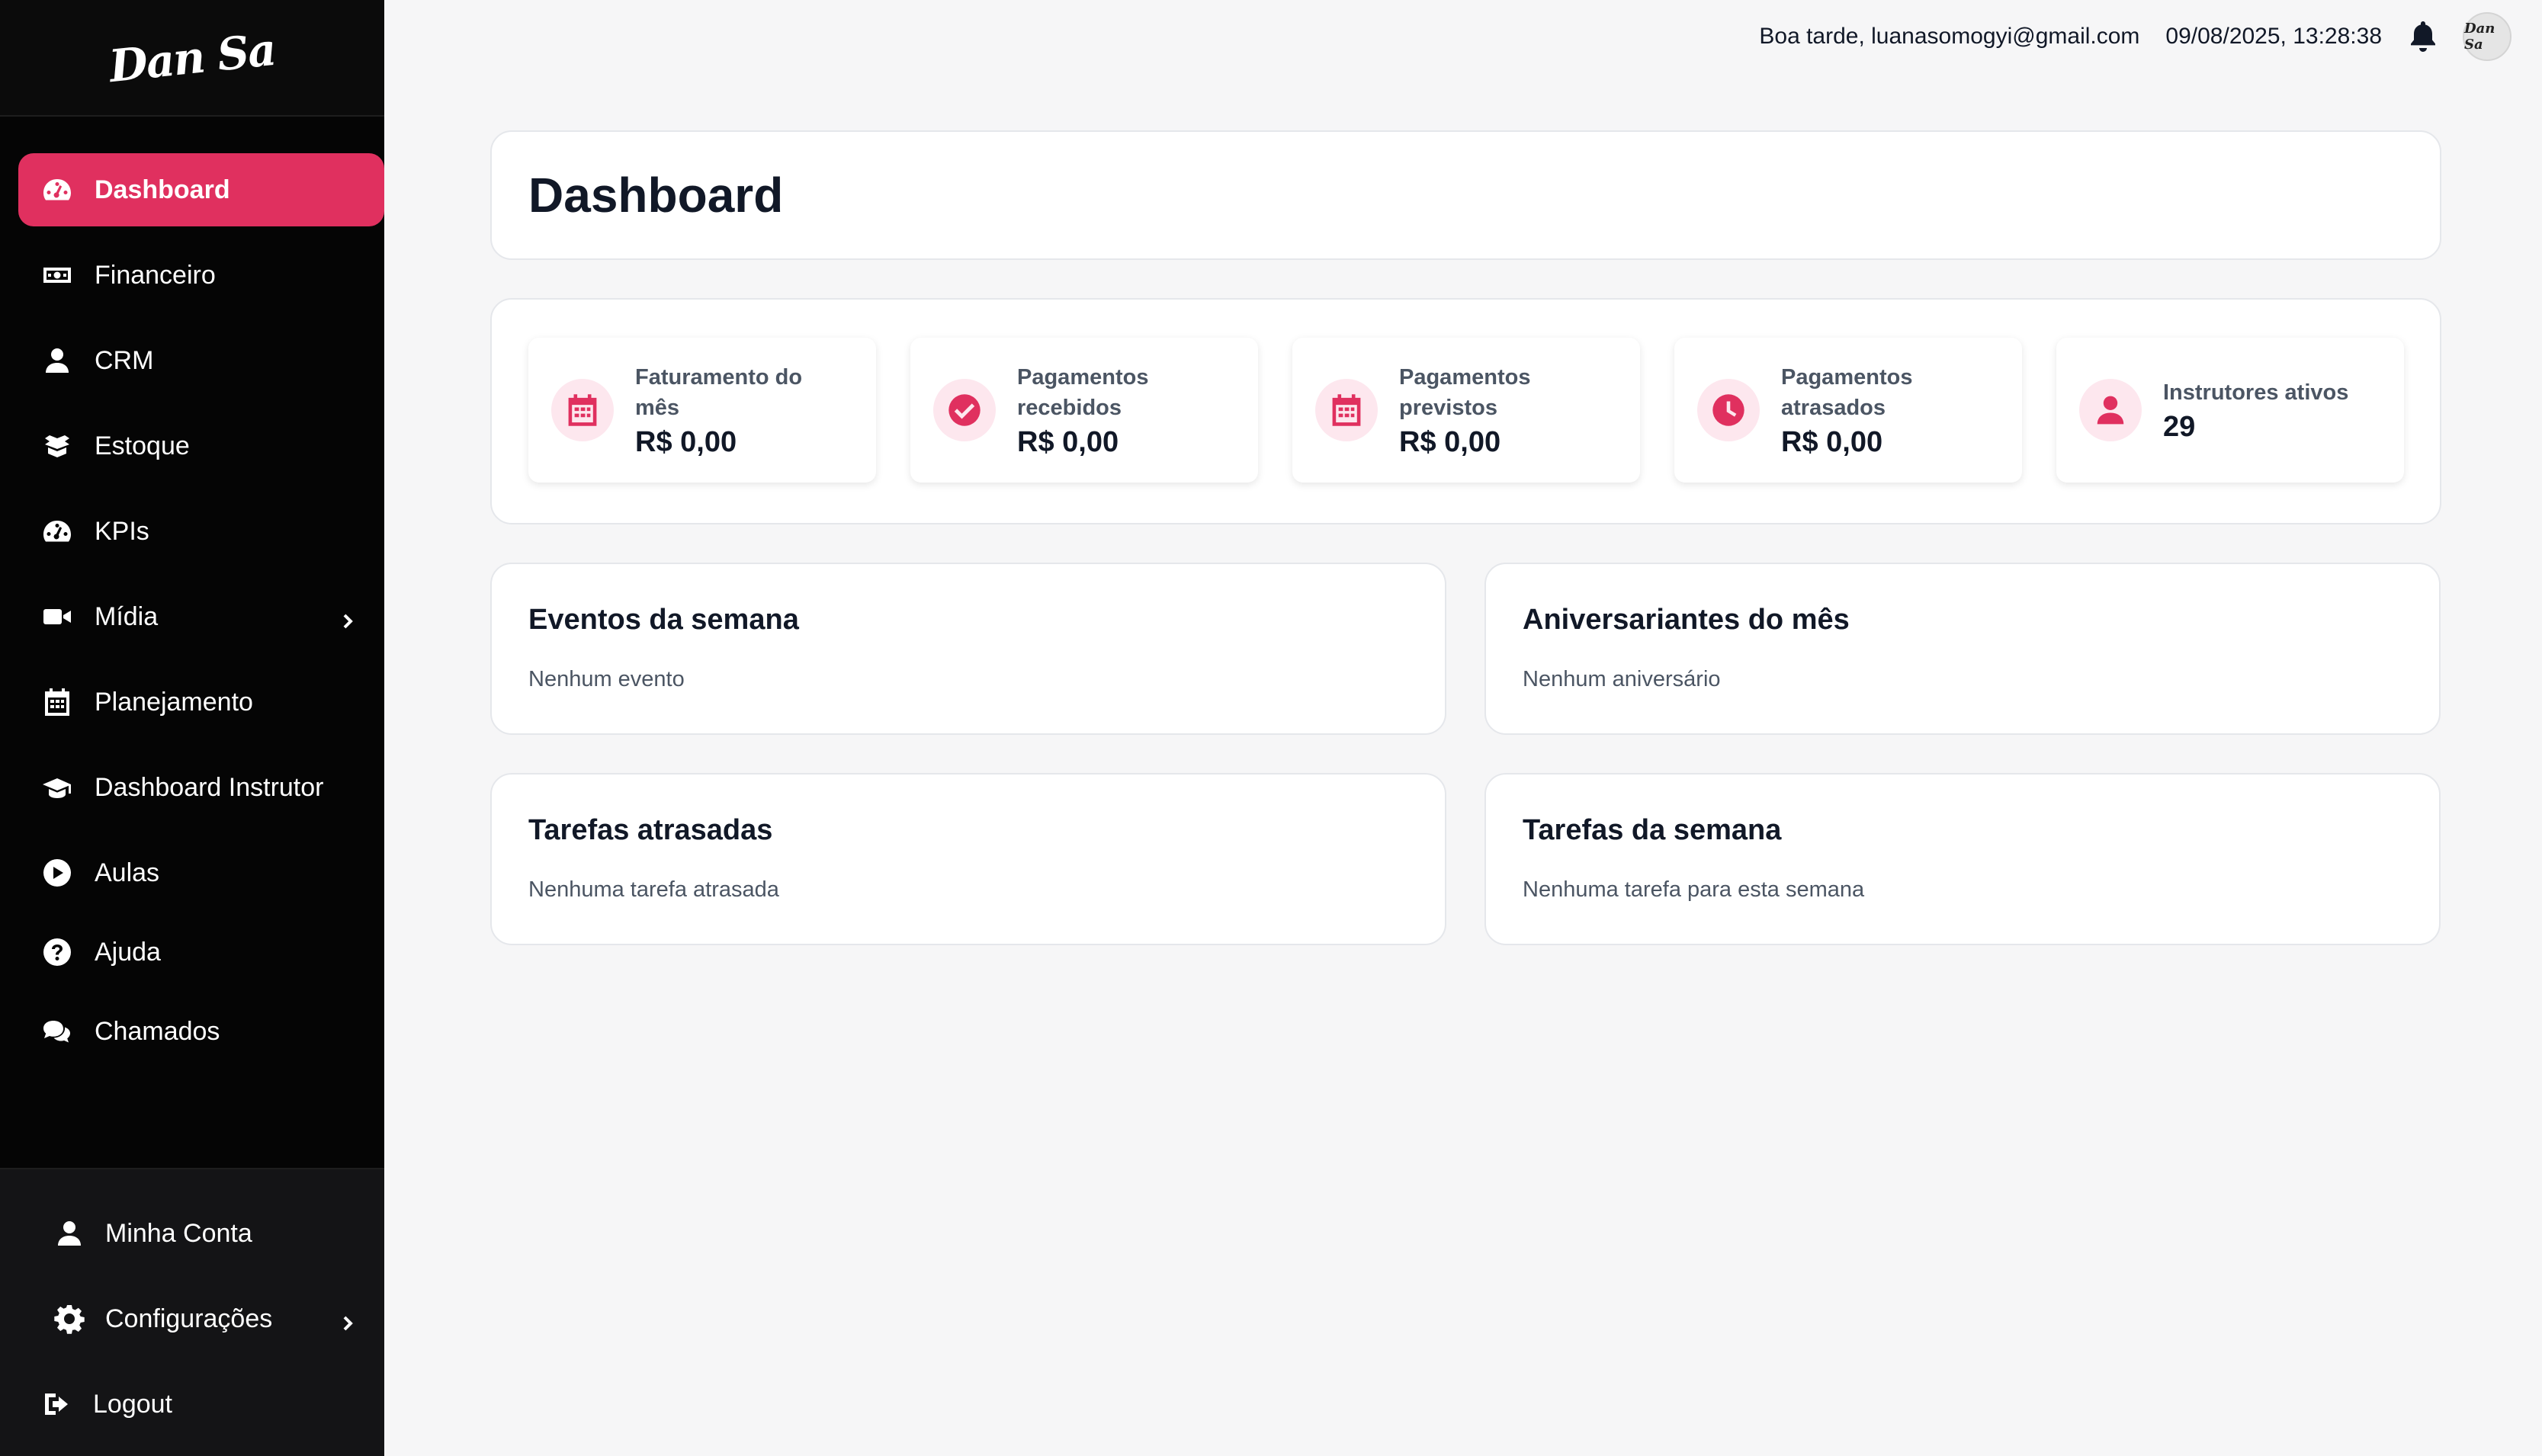  Describe the element at coordinates (201, 360) in the screenshot. I see `sidebar-item-crm: CRM` at that location.